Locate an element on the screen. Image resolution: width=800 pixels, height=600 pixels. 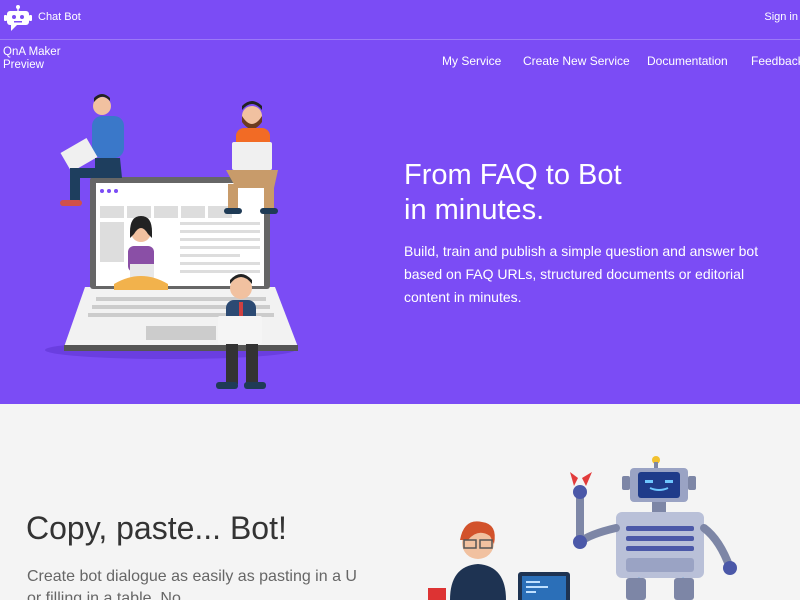
hero-subtitle-line3: content in minutes. is located at coordinates (463, 297).